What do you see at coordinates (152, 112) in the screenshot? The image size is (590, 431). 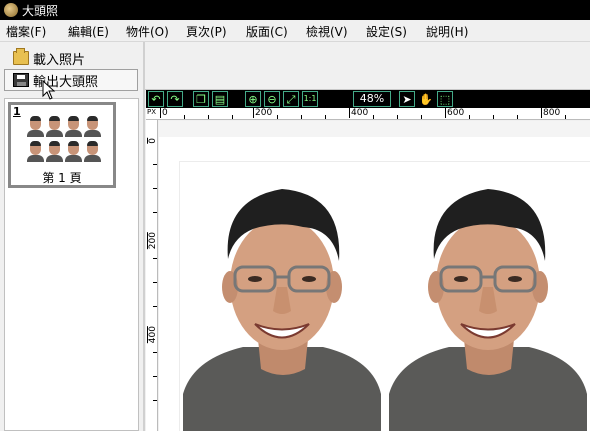 I see `ruler-unit: PX` at bounding box center [152, 112].